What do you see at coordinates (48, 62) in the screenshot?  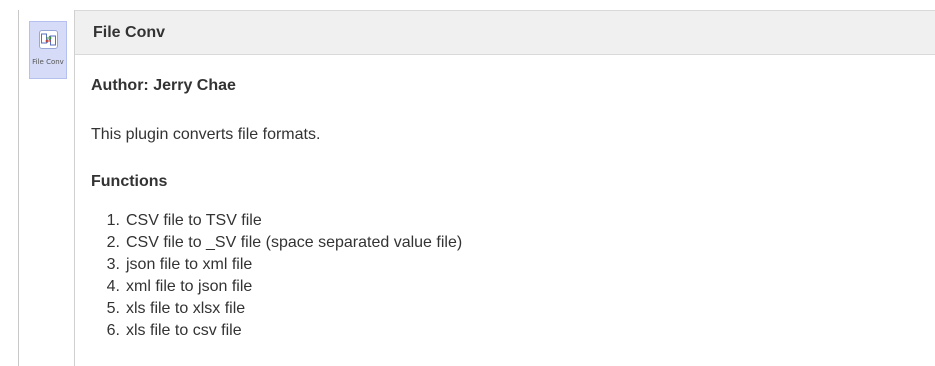 I see `plugin-tile-label: File Conv` at bounding box center [48, 62].